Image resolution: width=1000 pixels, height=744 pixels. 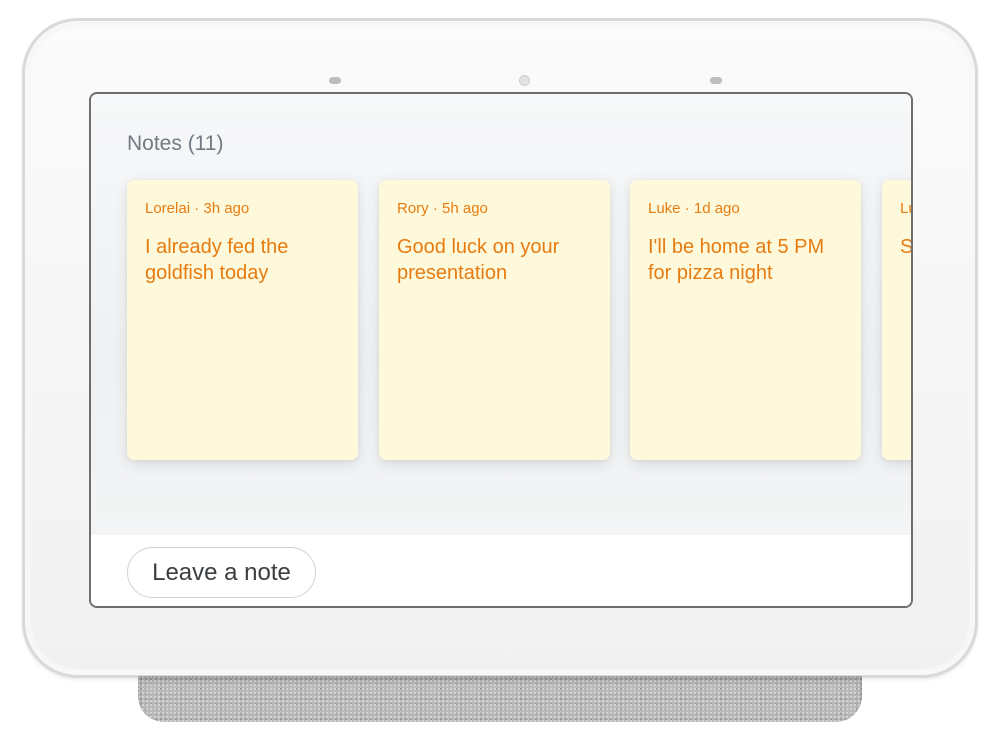 What do you see at coordinates (175, 143) in the screenshot?
I see `page-title: Notes (11)` at bounding box center [175, 143].